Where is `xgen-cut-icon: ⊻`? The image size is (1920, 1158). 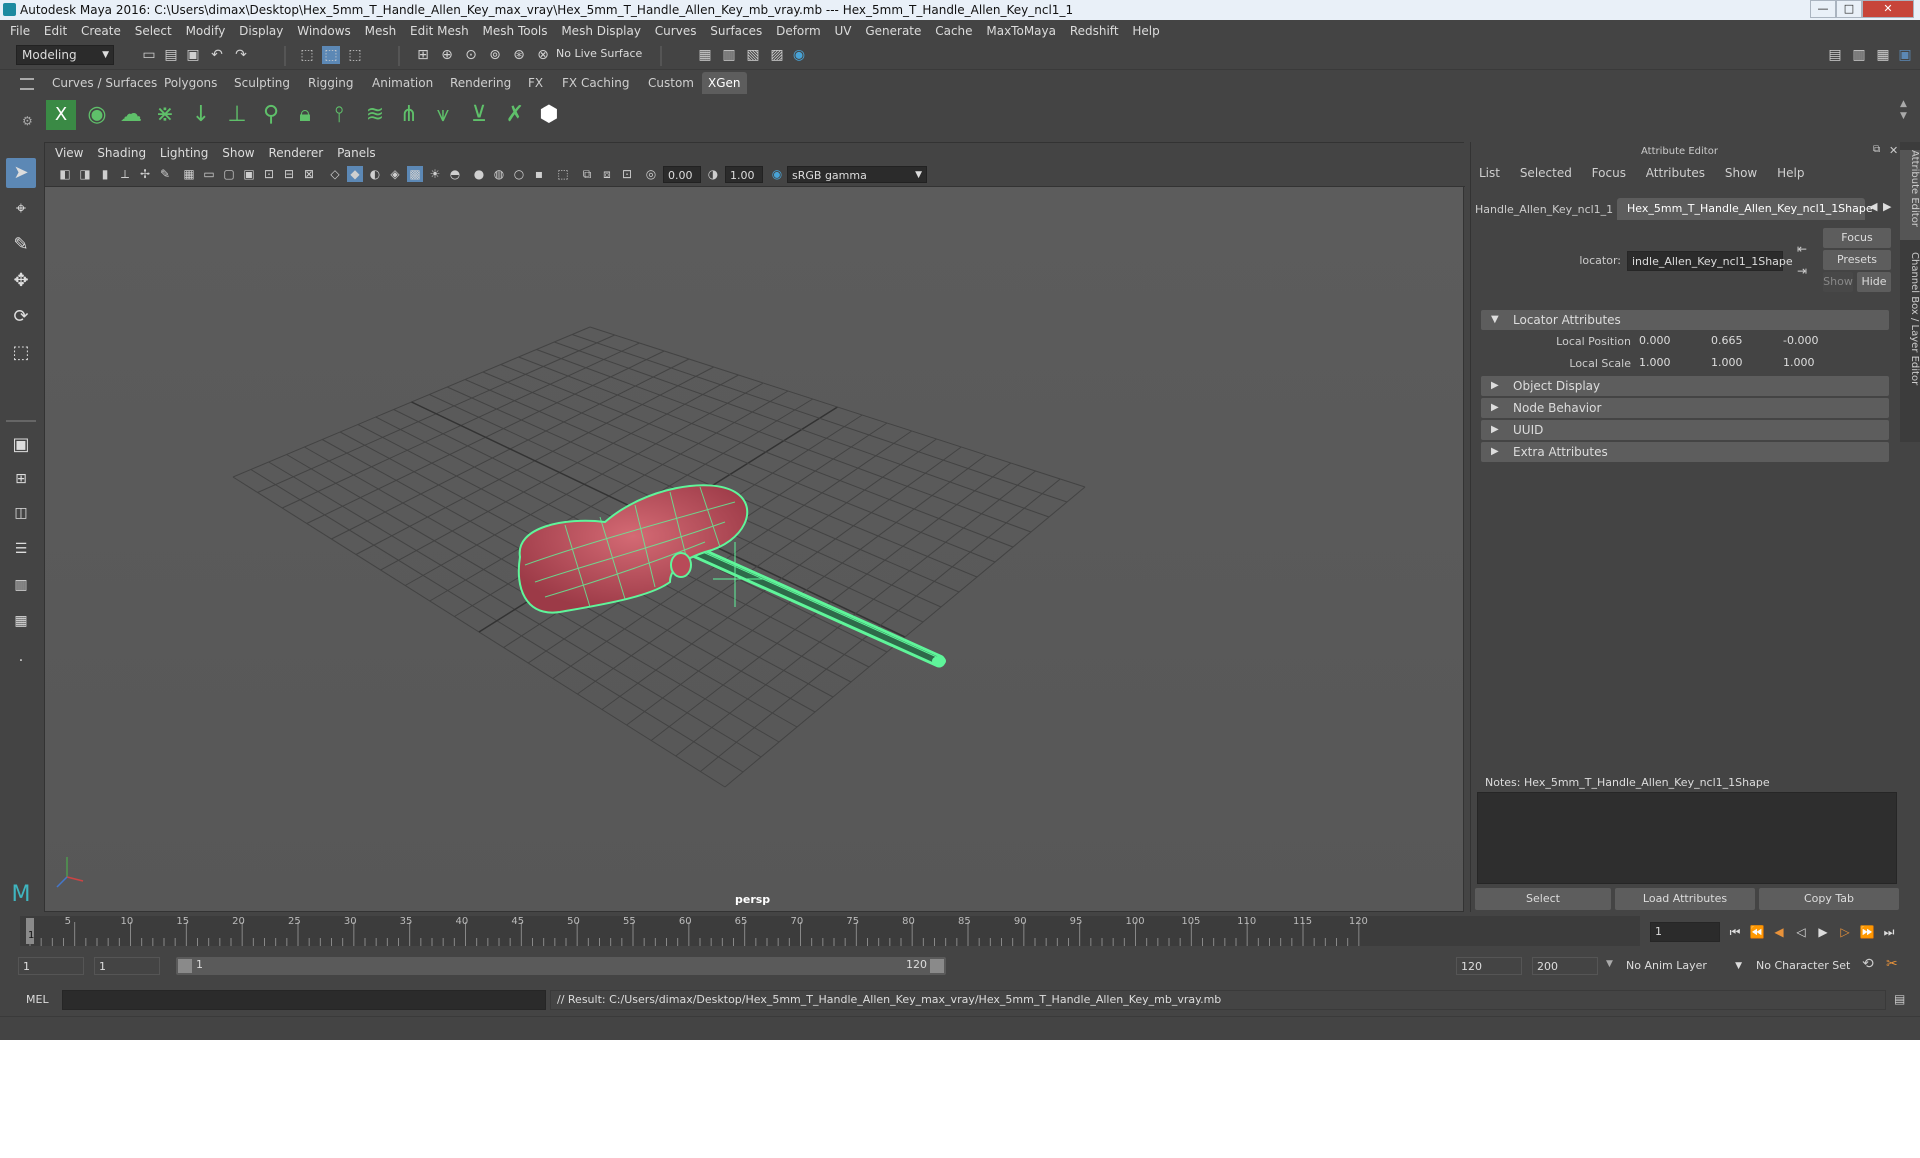
xgen-cut-icon: ⊻ is located at coordinates (479, 115).